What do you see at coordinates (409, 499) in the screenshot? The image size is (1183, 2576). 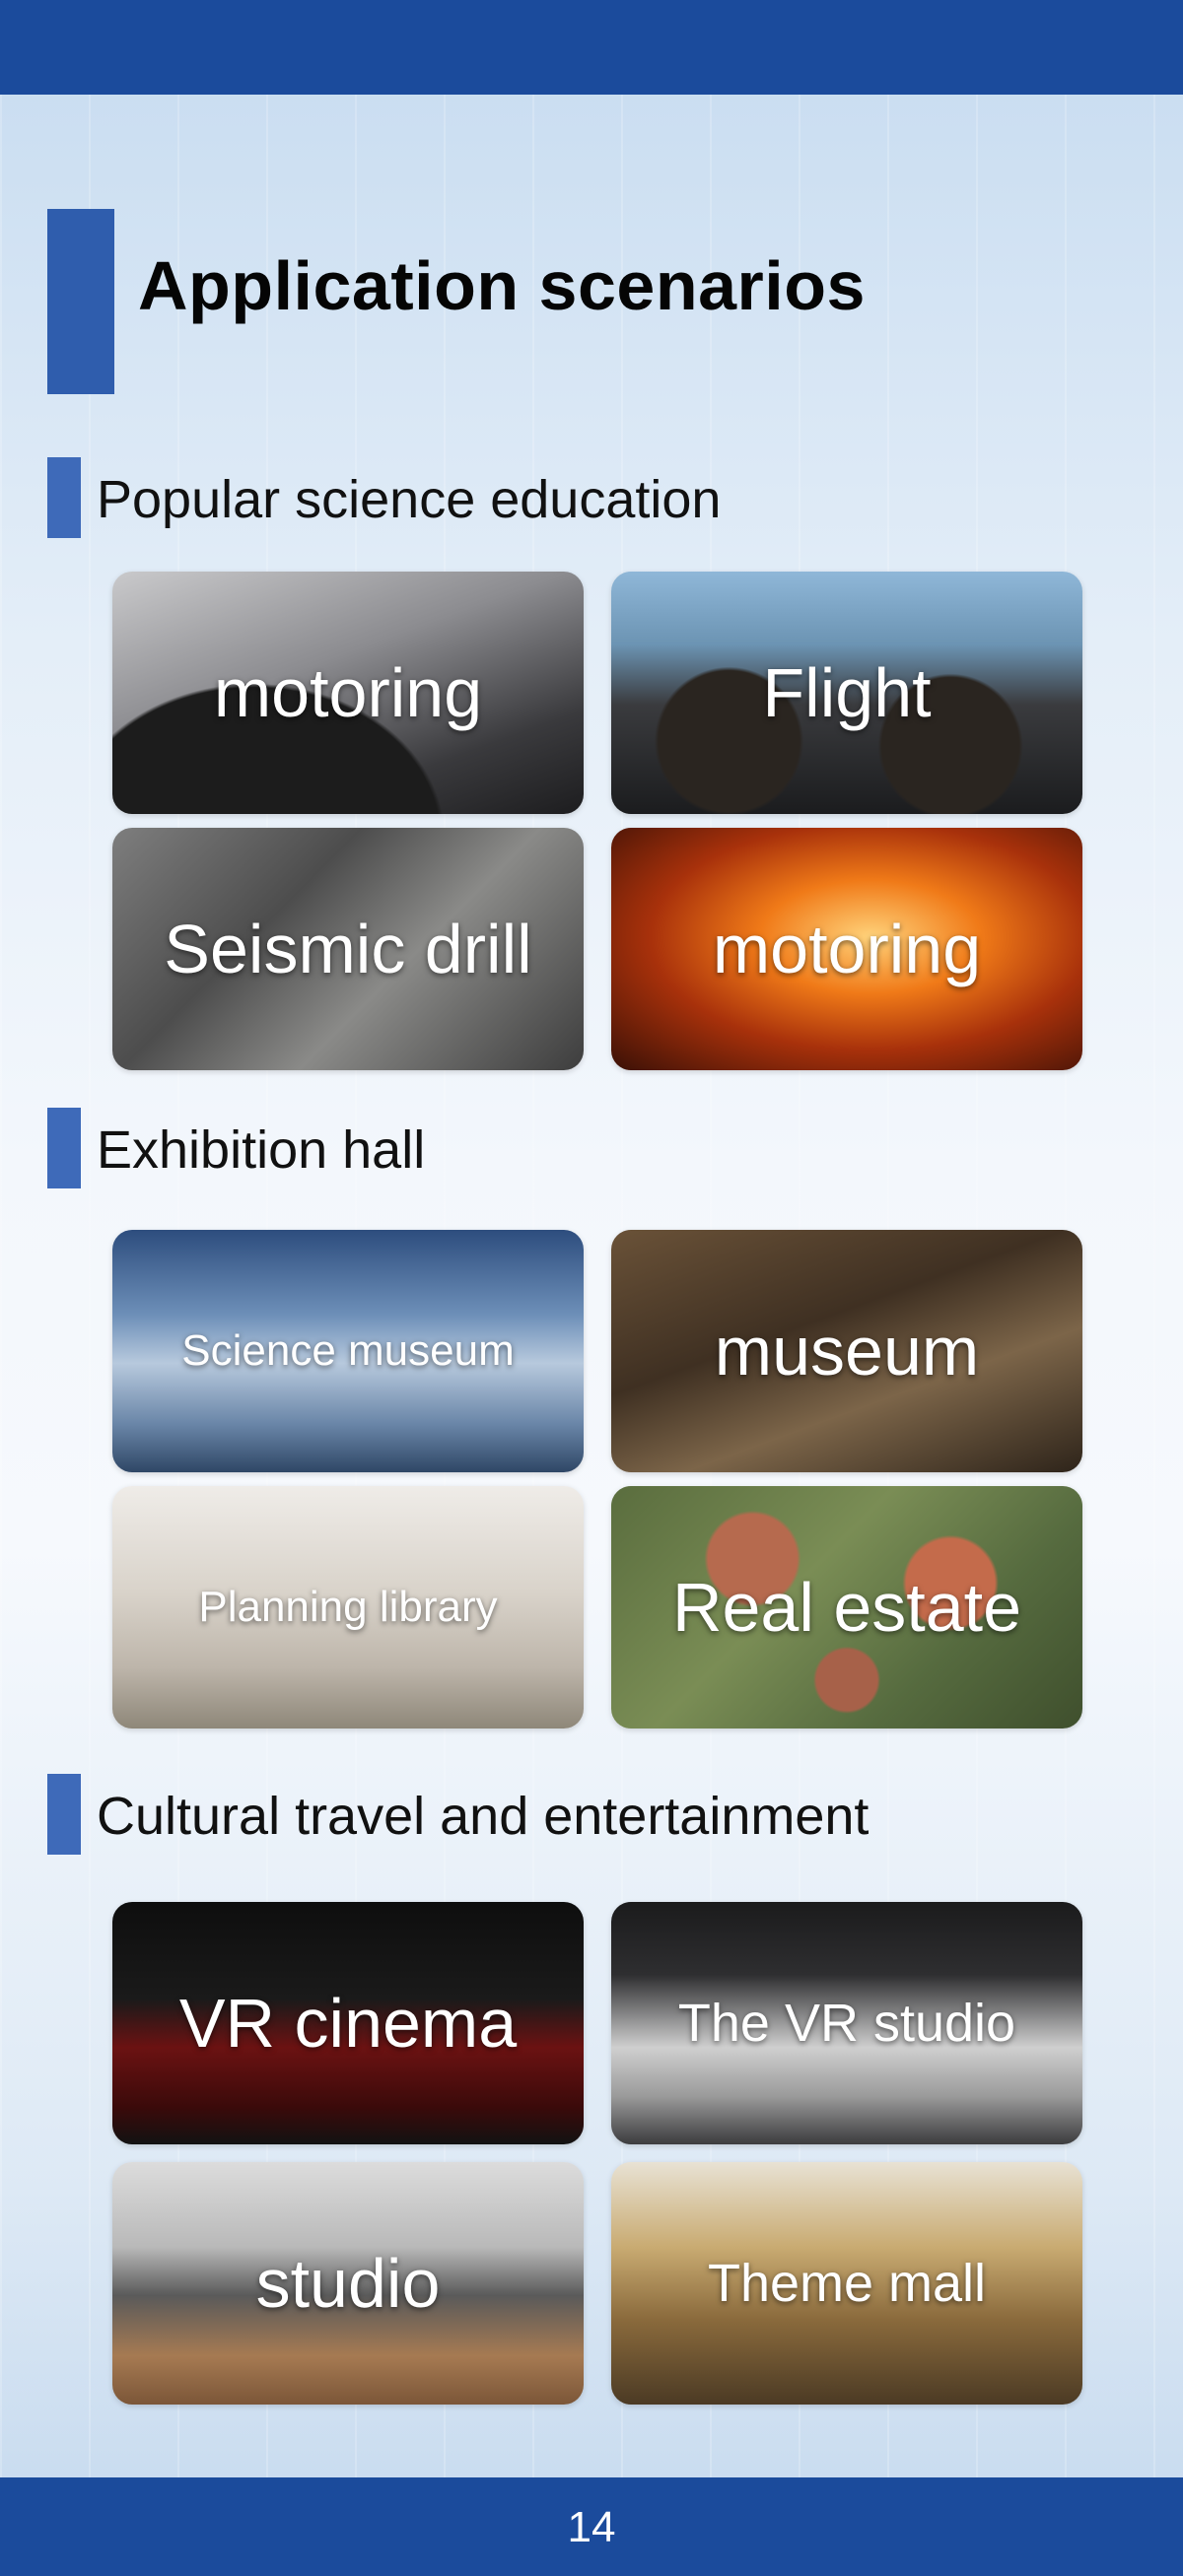 I see `section-title-popular-science: Popular science education` at bounding box center [409, 499].